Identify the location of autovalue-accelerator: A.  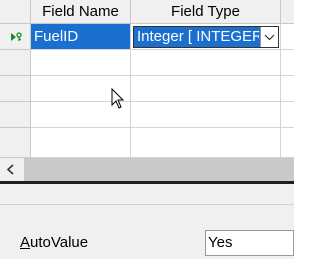
(25, 242).